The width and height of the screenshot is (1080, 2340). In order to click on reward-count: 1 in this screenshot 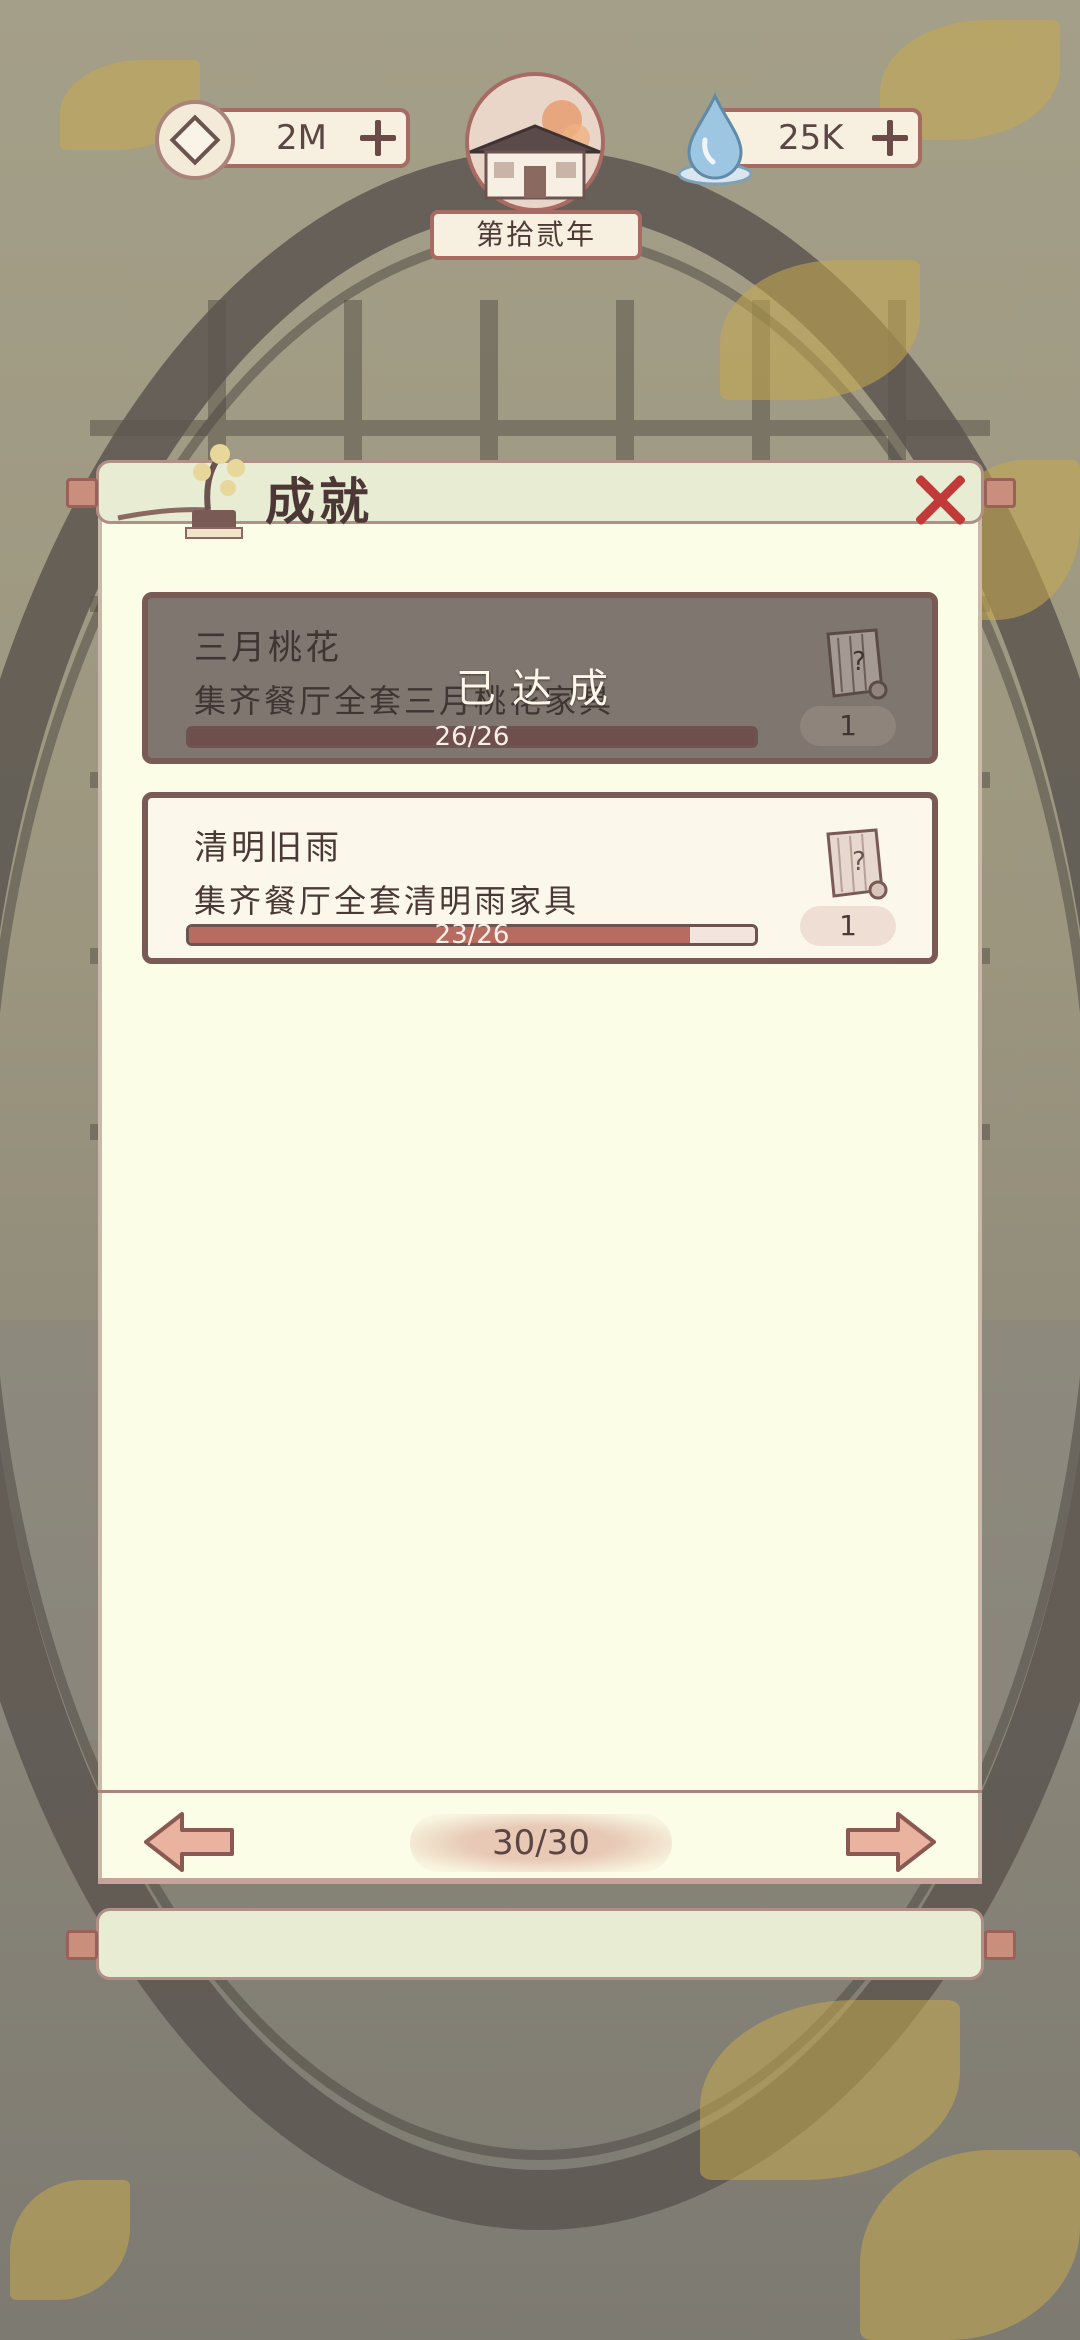, I will do `click(848, 926)`.